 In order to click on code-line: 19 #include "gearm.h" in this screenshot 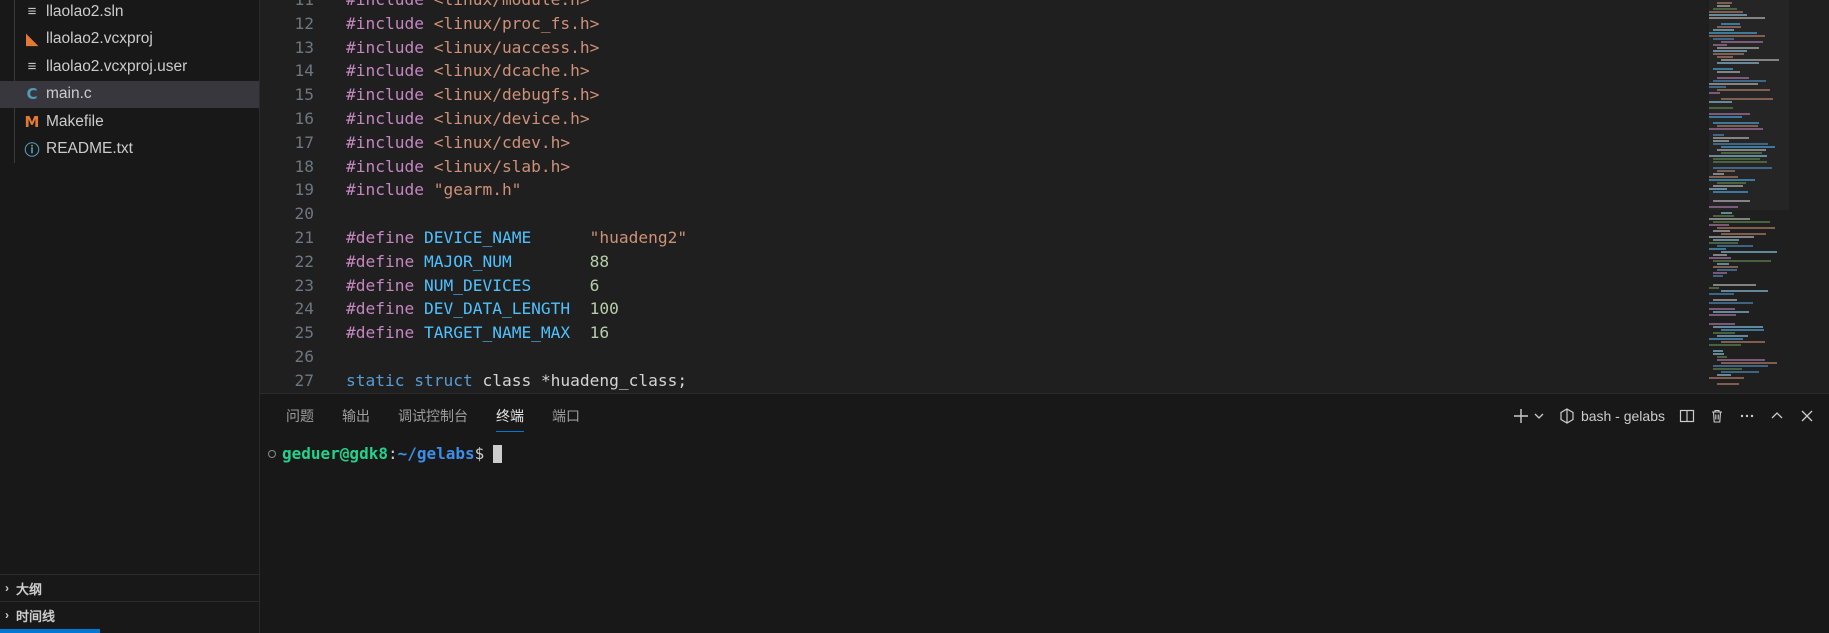, I will do `click(473, 190)`.